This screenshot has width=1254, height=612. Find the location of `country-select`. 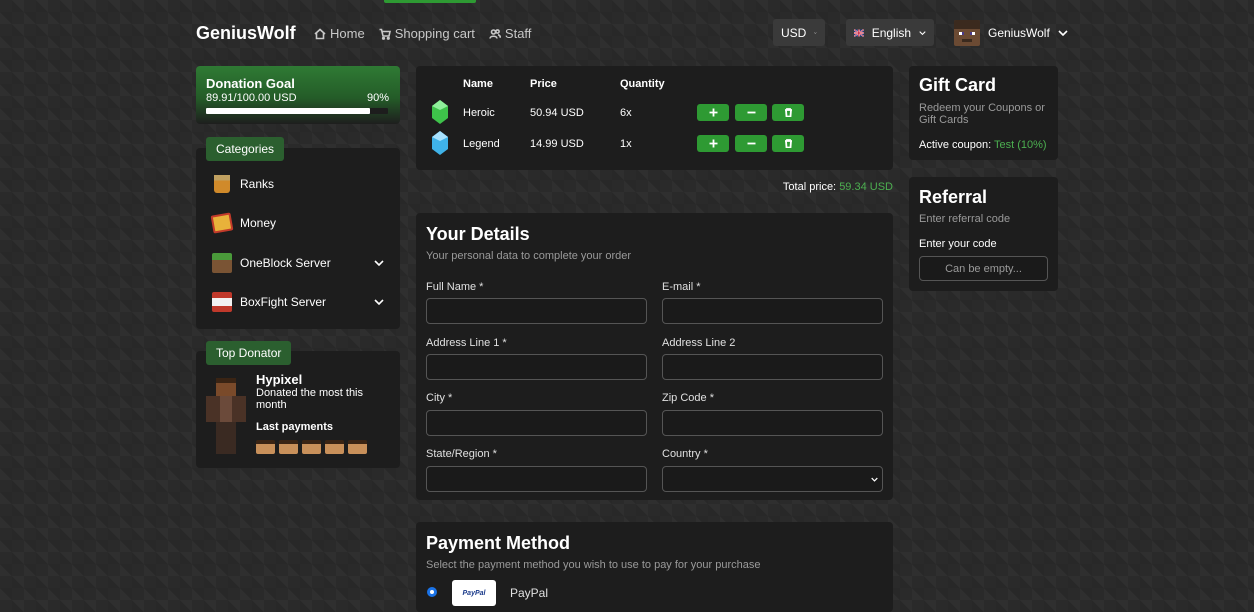

country-select is located at coordinates (772, 479).